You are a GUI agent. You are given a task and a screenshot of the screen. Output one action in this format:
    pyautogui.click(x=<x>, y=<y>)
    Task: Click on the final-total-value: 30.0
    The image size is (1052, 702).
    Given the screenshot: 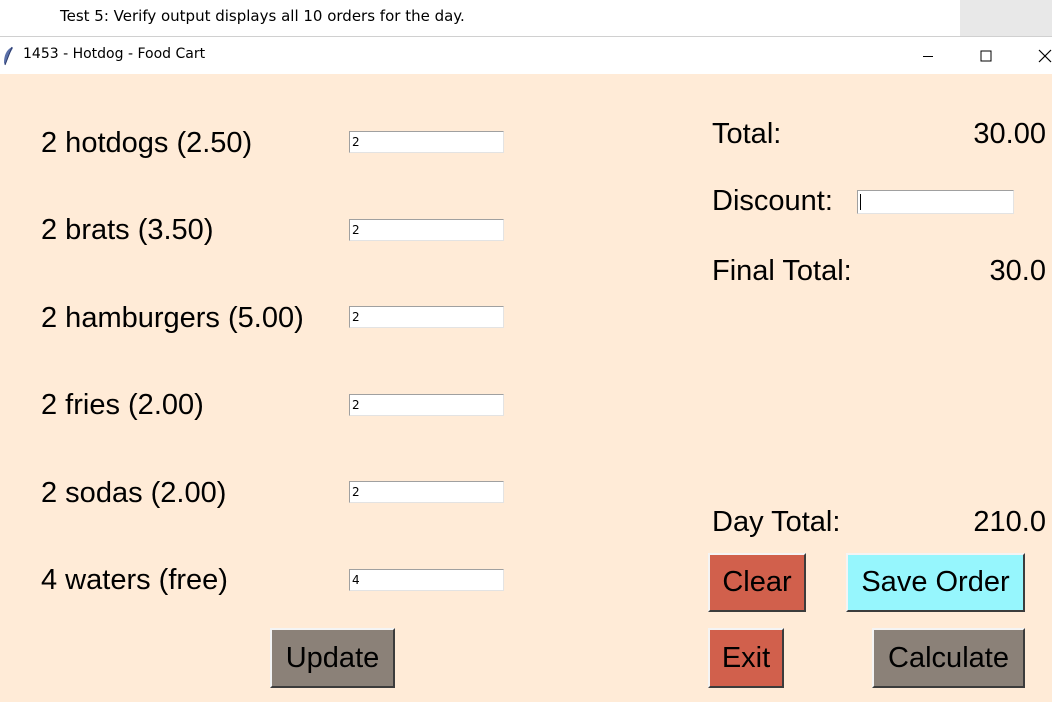 What is the action you would take?
    pyautogui.click(x=1017, y=271)
    